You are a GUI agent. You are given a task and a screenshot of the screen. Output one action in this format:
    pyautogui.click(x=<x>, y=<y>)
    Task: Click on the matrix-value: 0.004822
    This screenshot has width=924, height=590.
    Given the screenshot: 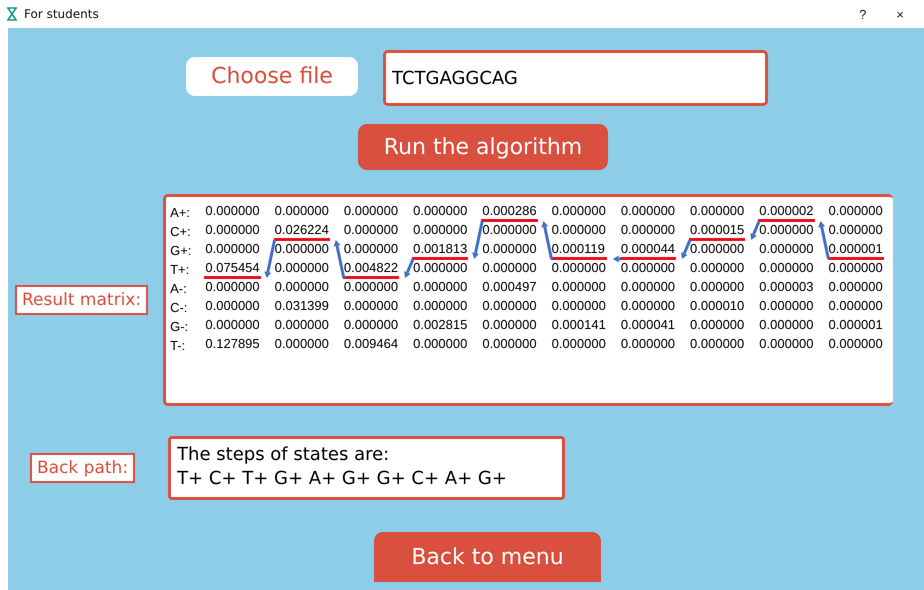 What is the action you would take?
    pyautogui.click(x=371, y=269)
    